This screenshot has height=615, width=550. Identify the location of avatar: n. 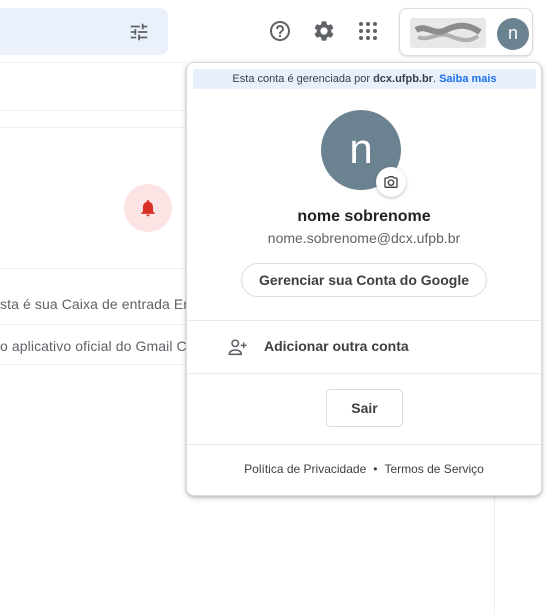
(513, 34).